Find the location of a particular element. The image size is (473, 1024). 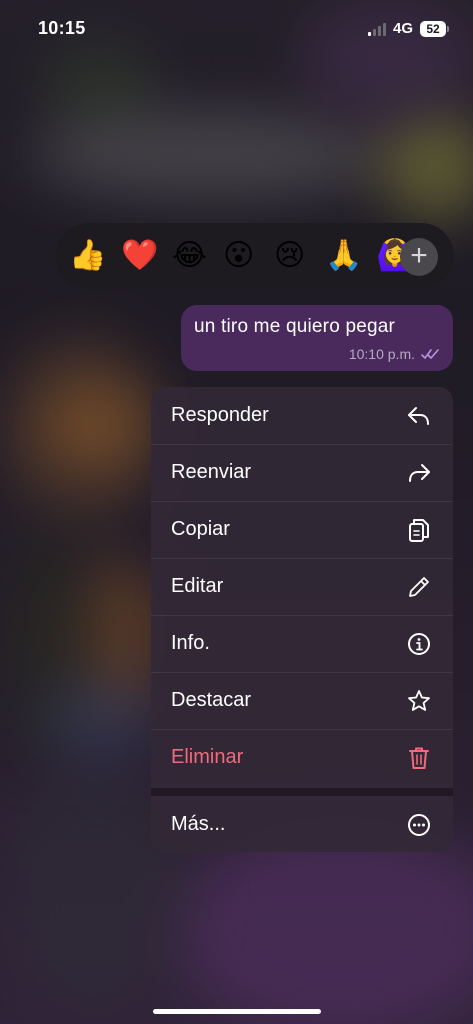

status-bar: 10:15 4G 52 is located at coordinates (236, 30).